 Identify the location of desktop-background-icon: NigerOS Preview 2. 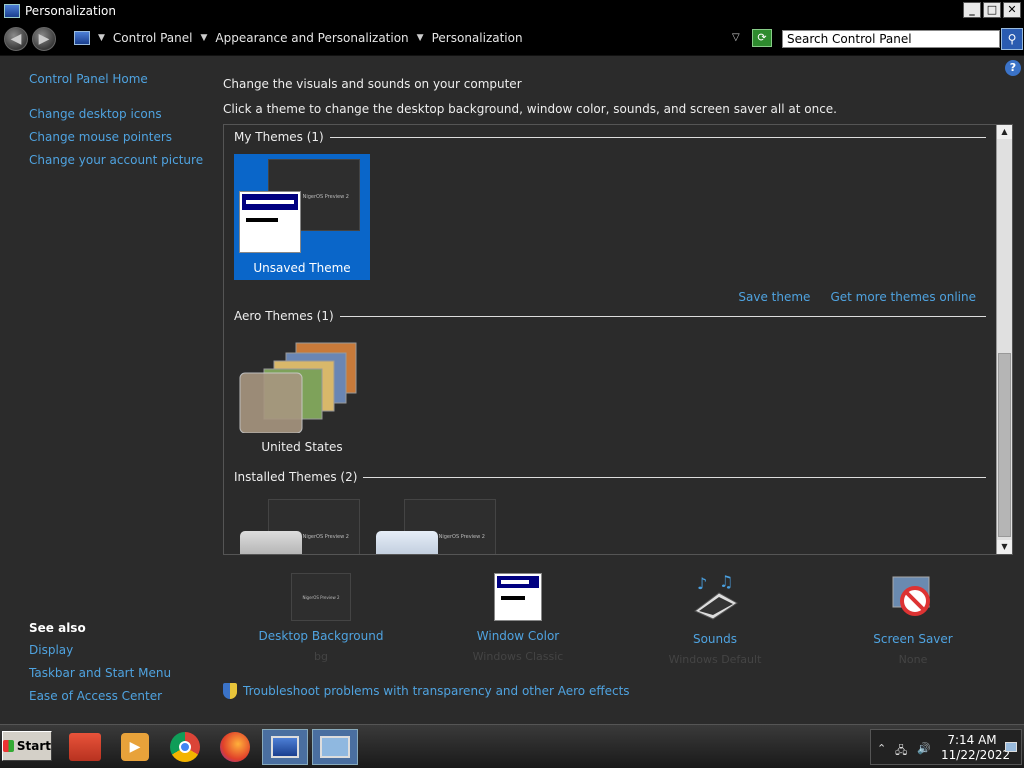
(321, 597).